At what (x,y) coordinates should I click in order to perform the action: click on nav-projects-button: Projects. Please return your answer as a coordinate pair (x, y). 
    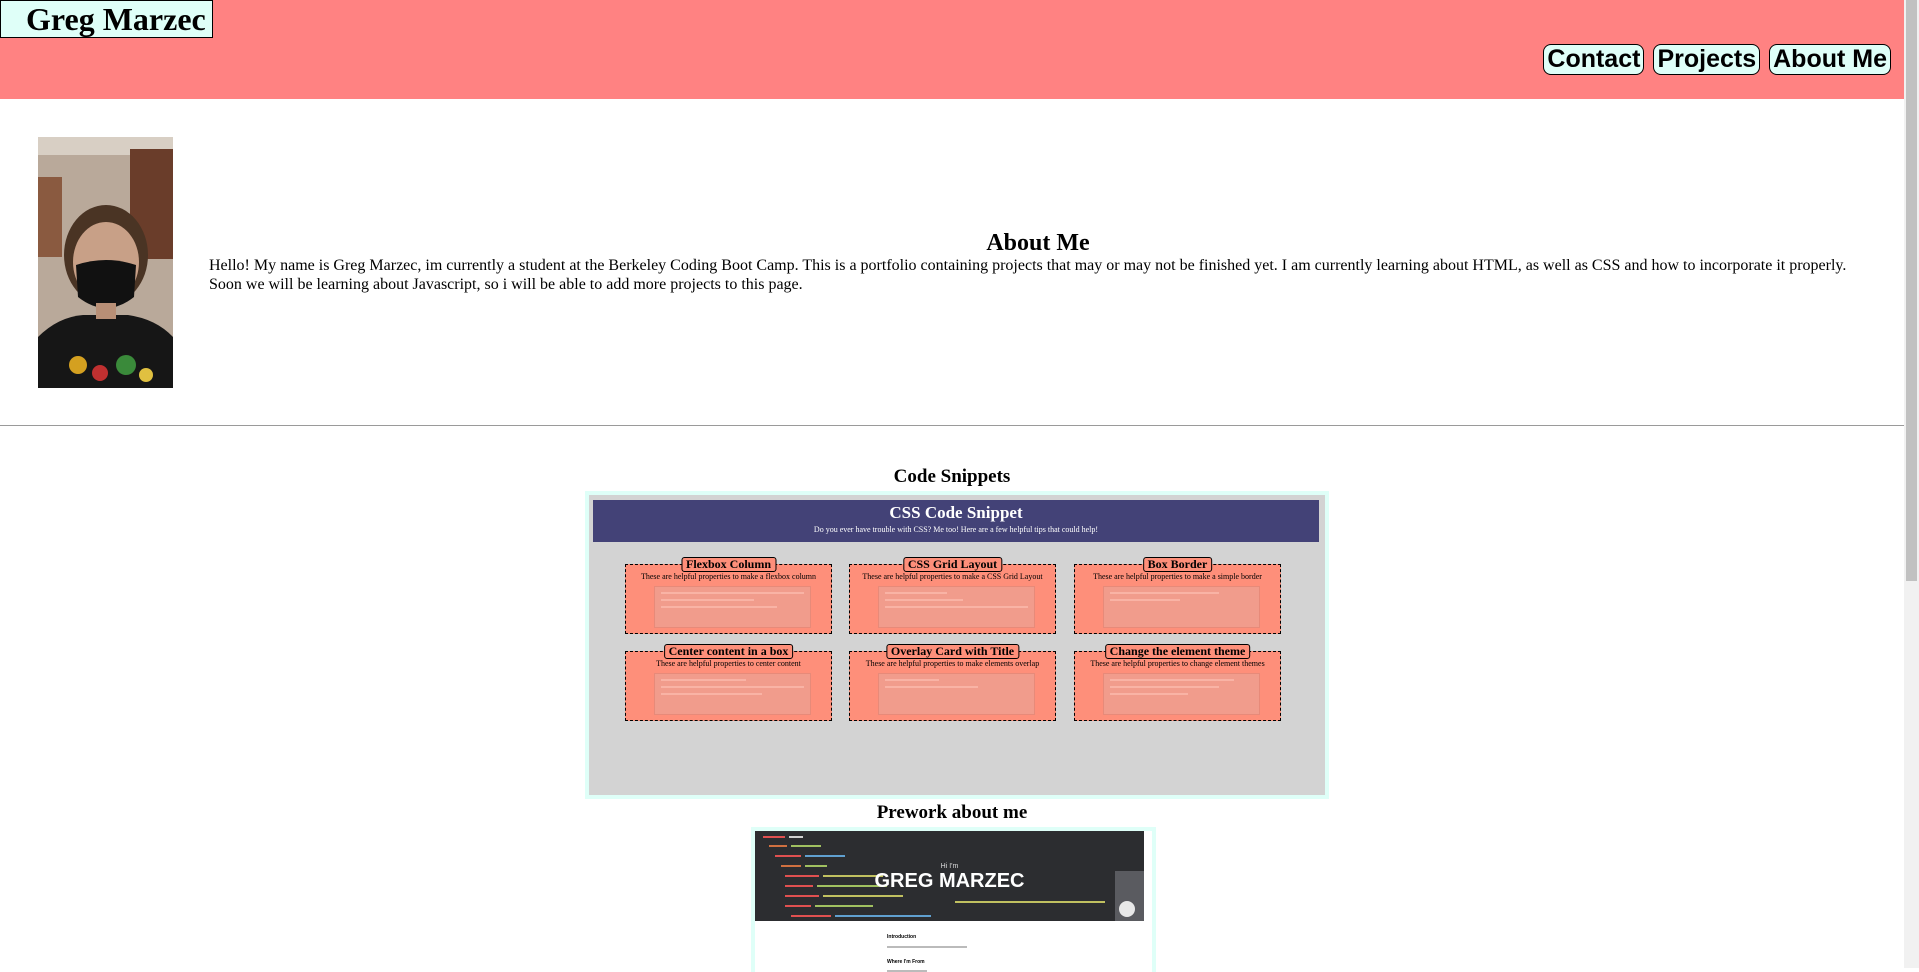
    Looking at the image, I should click on (1707, 59).